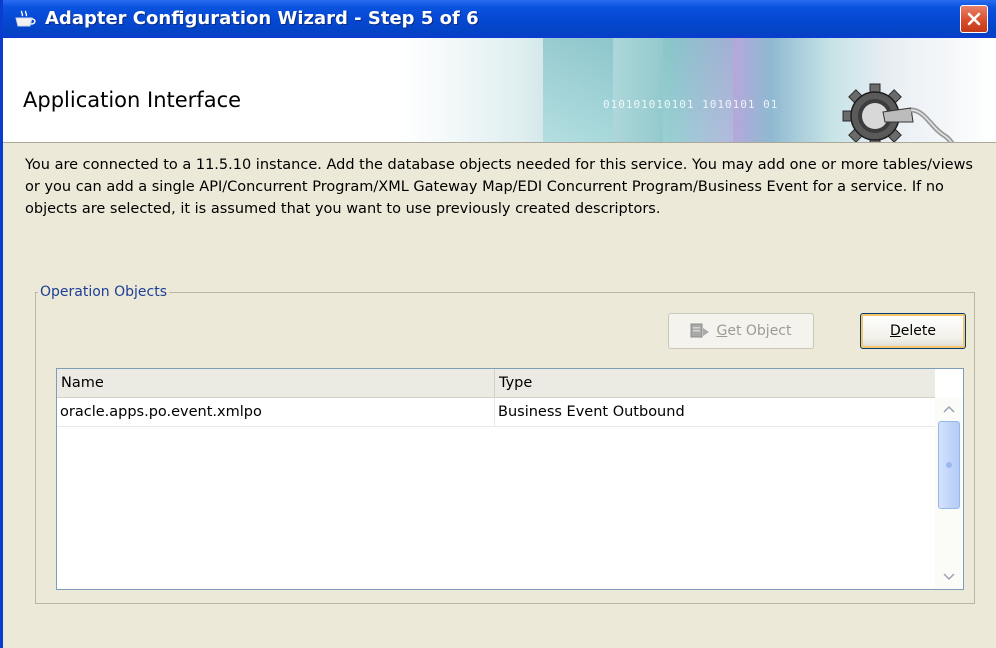 This screenshot has width=996, height=648. Describe the element at coordinates (949, 577) in the screenshot. I see `scroll-down-icon` at that location.